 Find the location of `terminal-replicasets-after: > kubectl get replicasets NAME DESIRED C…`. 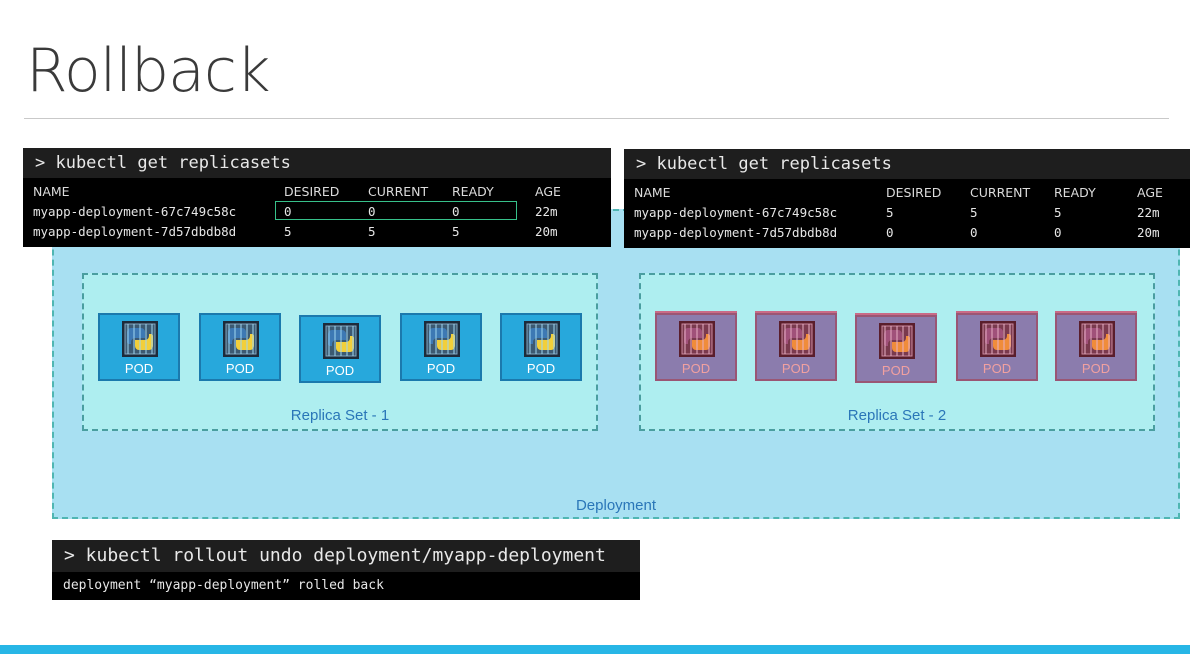

terminal-replicasets-after: > kubectl get replicasets NAME DESIRED C… is located at coordinates (907, 198).